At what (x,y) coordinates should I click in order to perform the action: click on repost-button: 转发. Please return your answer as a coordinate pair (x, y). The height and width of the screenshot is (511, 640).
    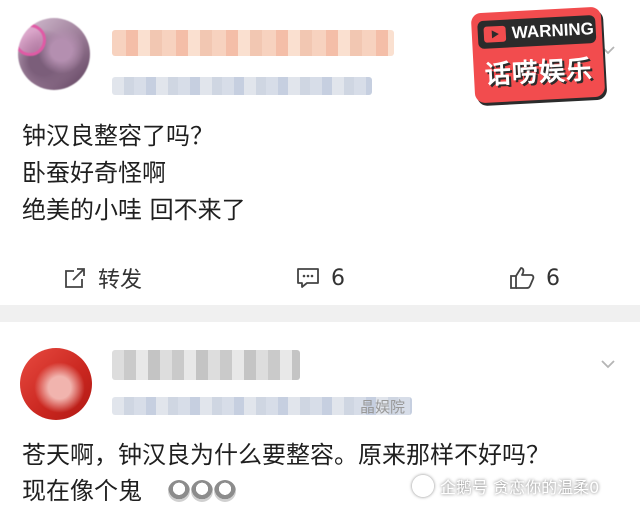
    Looking at the image, I should click on (102, 278).